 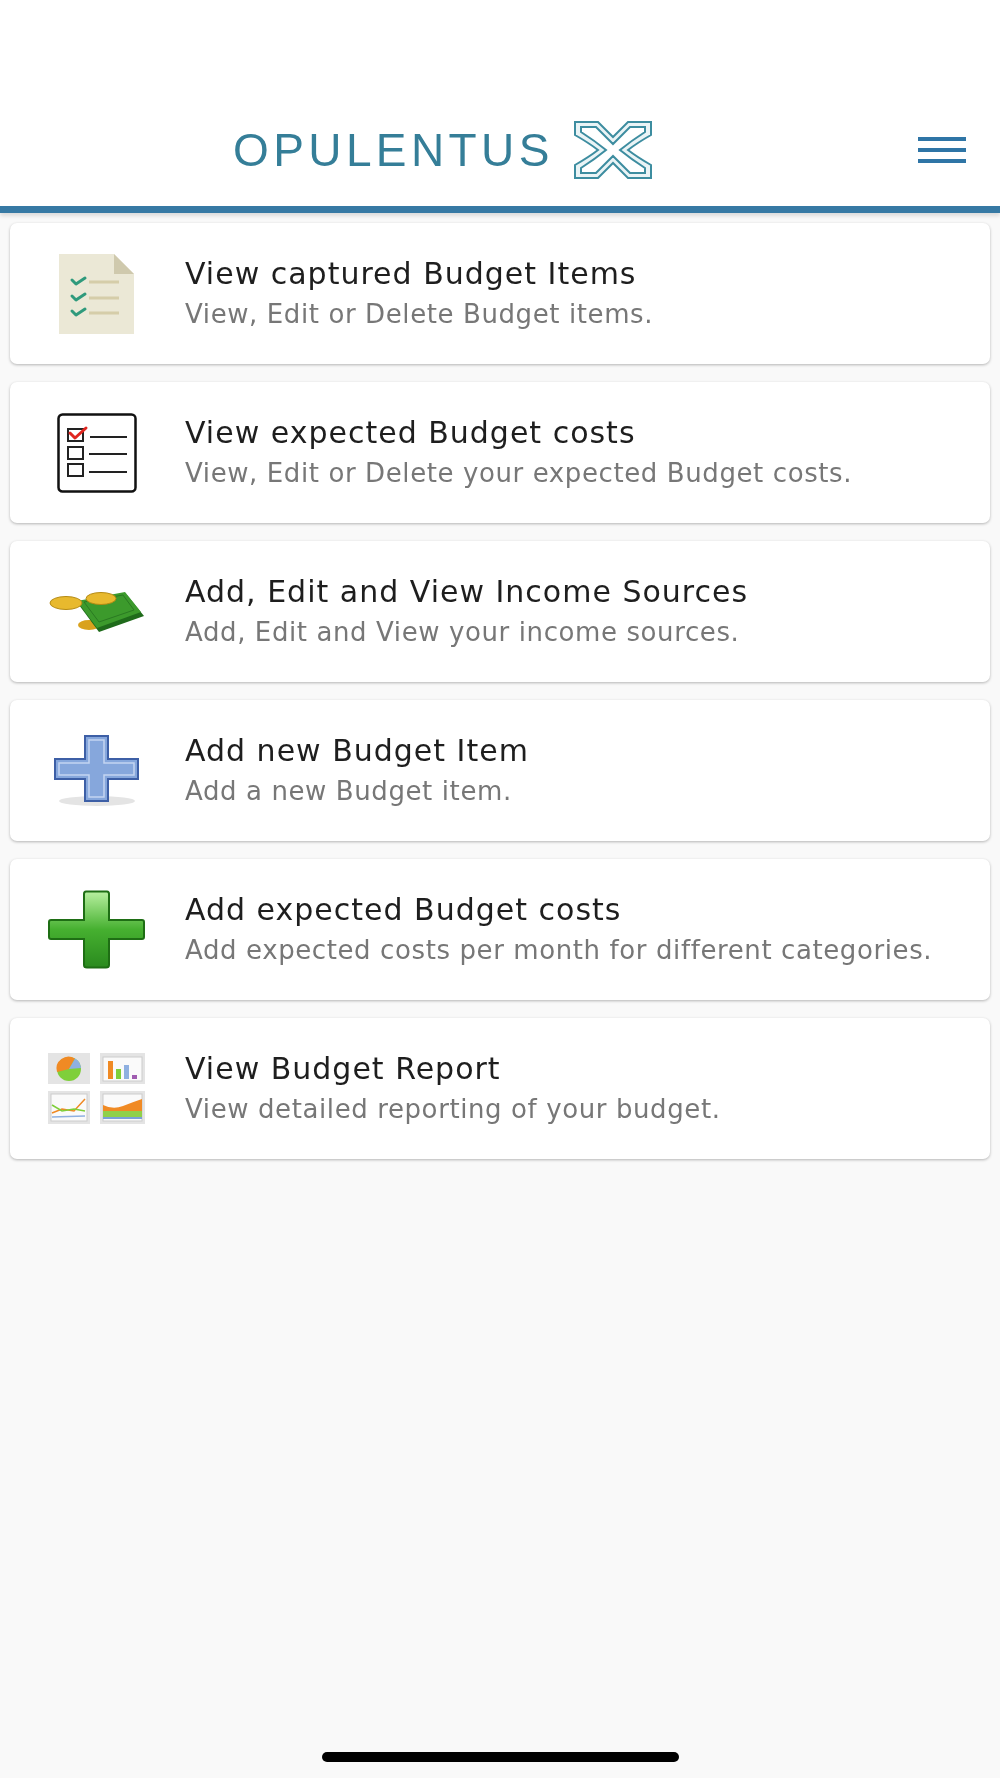 What do you see at coordinates (357, 750) in the screenshot?
I see `menu-title: Add new Budget Item` at bounding box center [357, 750].